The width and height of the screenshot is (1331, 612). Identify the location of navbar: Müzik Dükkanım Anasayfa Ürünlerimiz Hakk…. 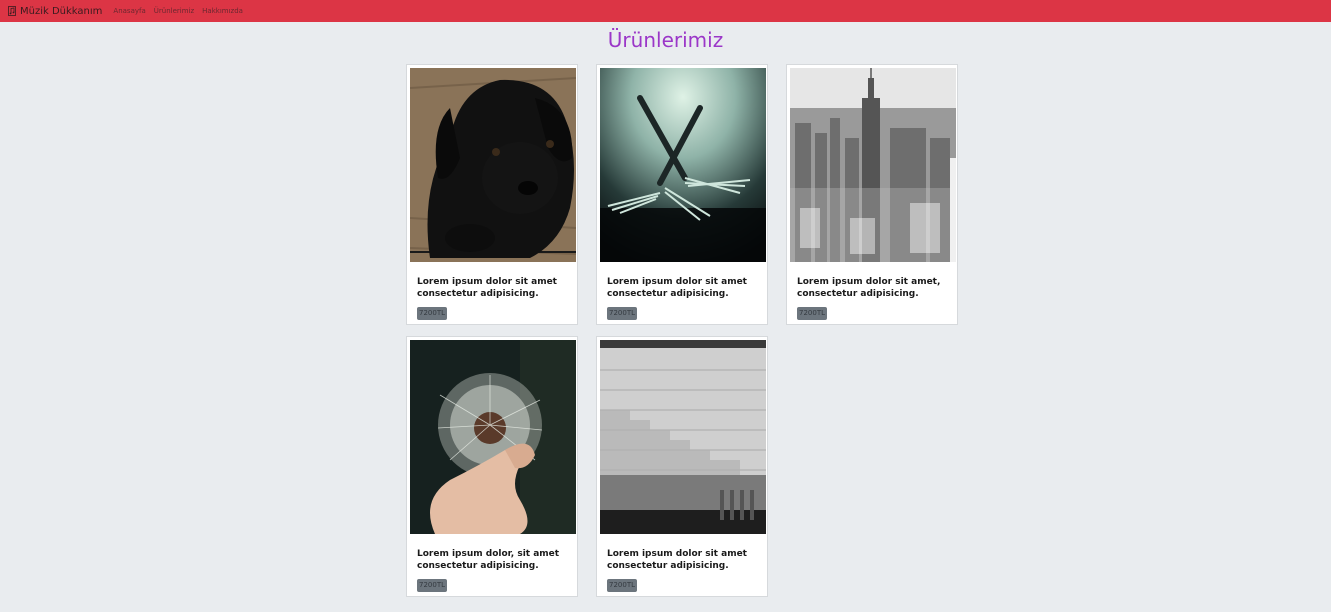
(665, 11).